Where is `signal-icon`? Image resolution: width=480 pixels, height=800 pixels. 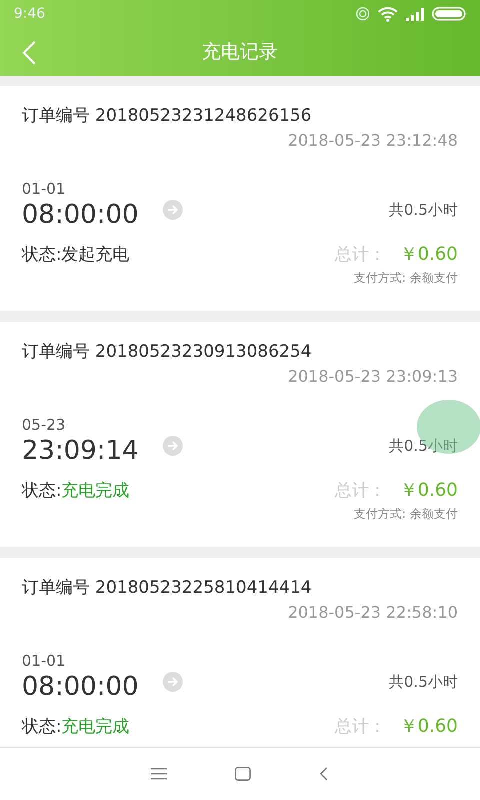 signal-icon is located at coordinates (415, 14).